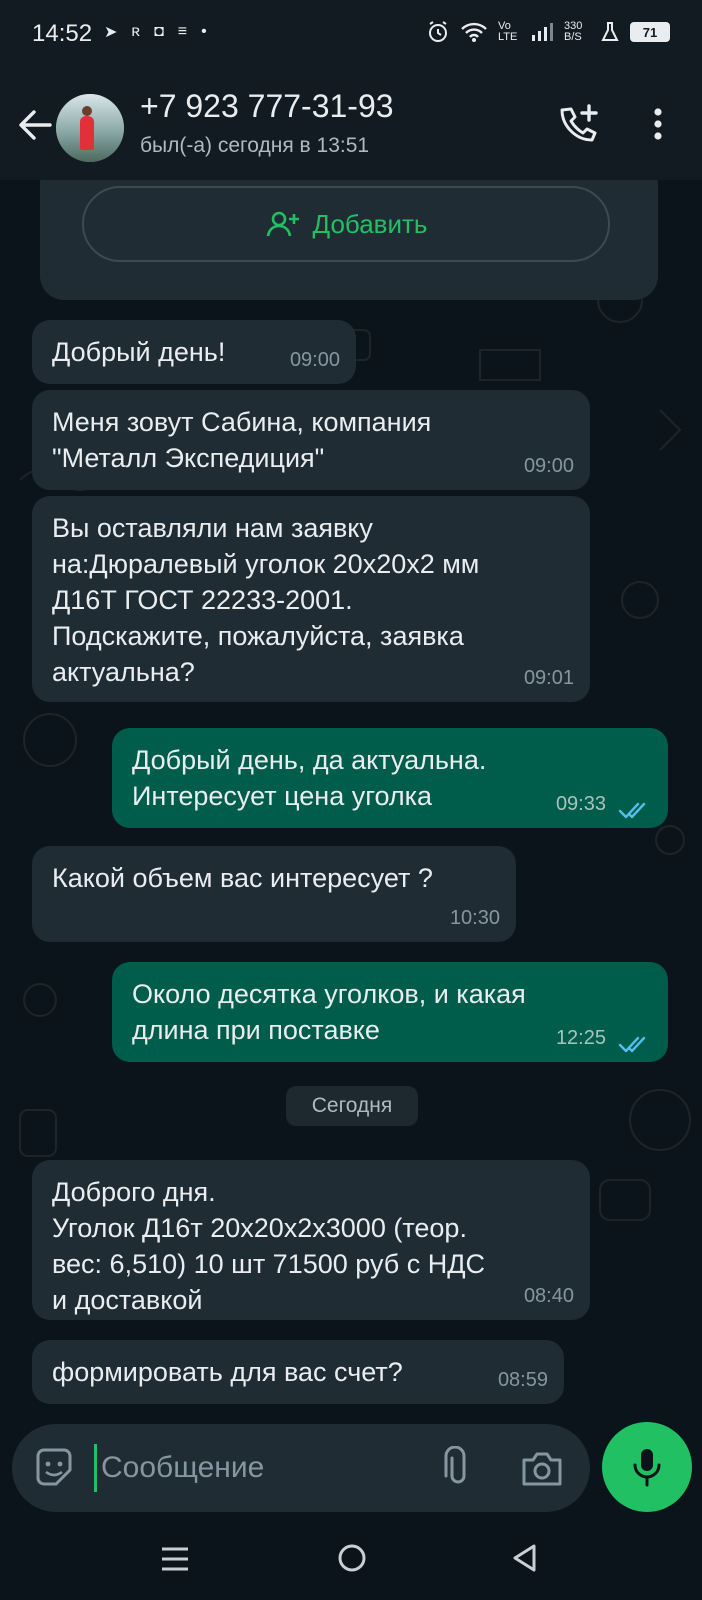 This screenshot has width=702, height=1600. I want to click on message-time: 10:30, so click(474, 918).